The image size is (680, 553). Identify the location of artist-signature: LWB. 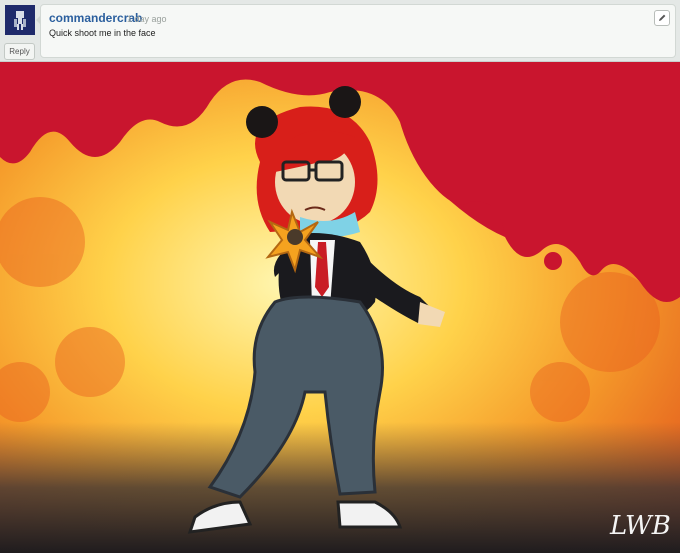
(640, 526).